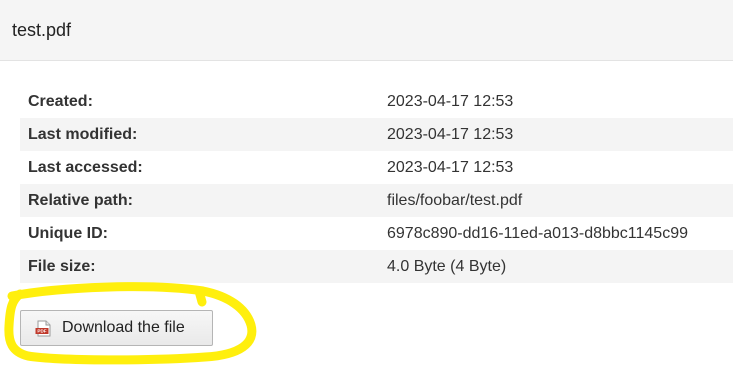 The width and height of the screenshot is (733, 368). I want to click on download-button-label: Download the file, so click(123, 327).